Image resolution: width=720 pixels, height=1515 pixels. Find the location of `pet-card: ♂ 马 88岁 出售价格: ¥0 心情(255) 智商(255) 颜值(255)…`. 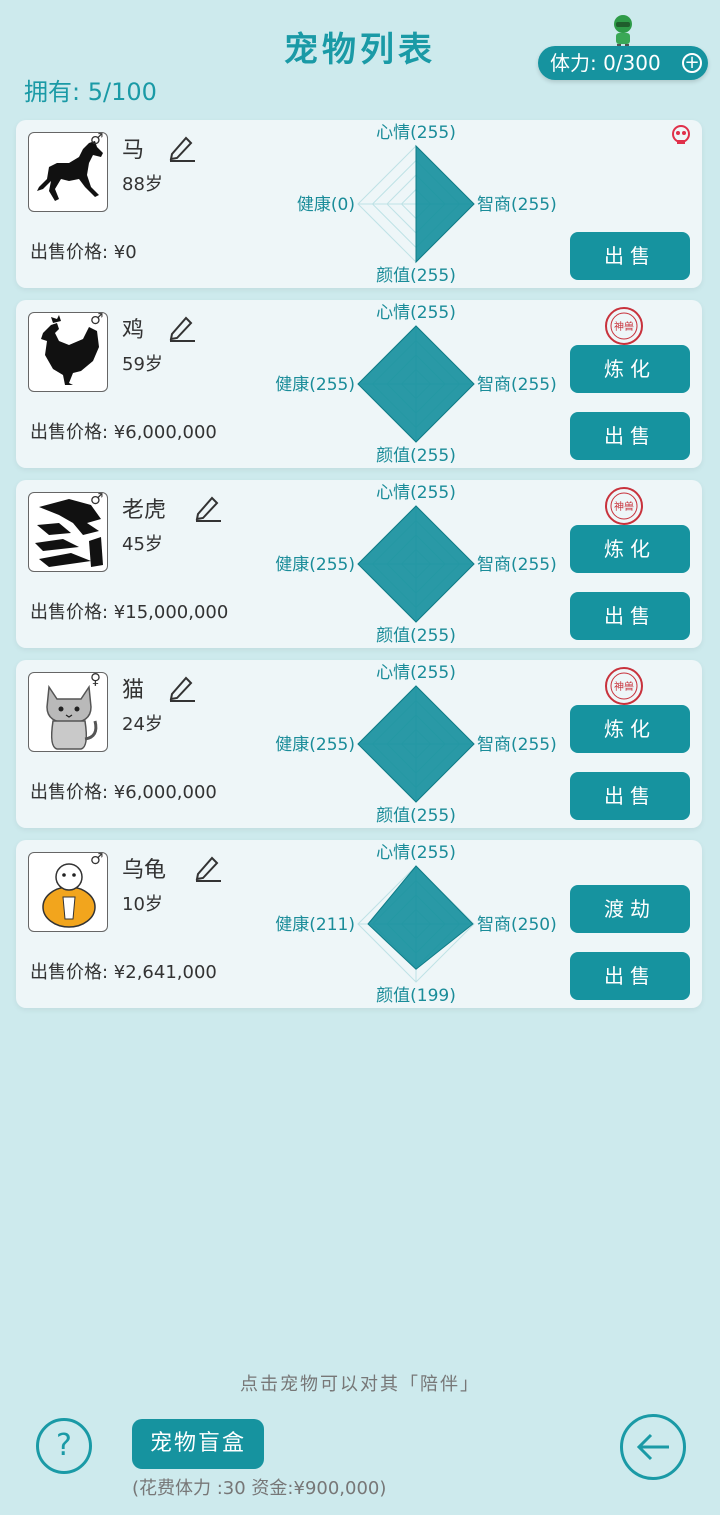

pet-card: ♂ 马 88岁 出售价格: ¥0 心情(255) 智商(255) 颜值(255)… is located at coordinates (359, 204).